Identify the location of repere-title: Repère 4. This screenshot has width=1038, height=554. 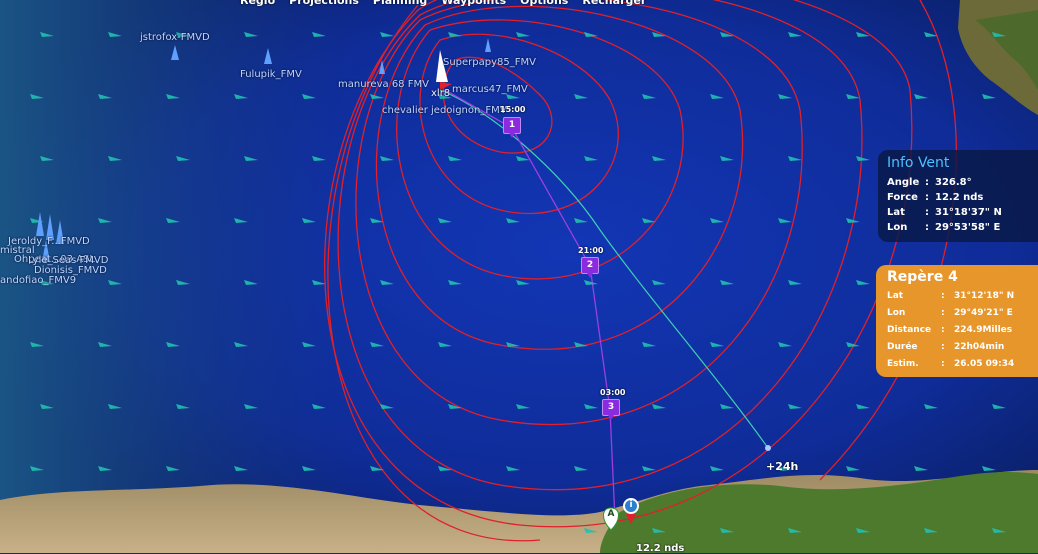
(922, 277).